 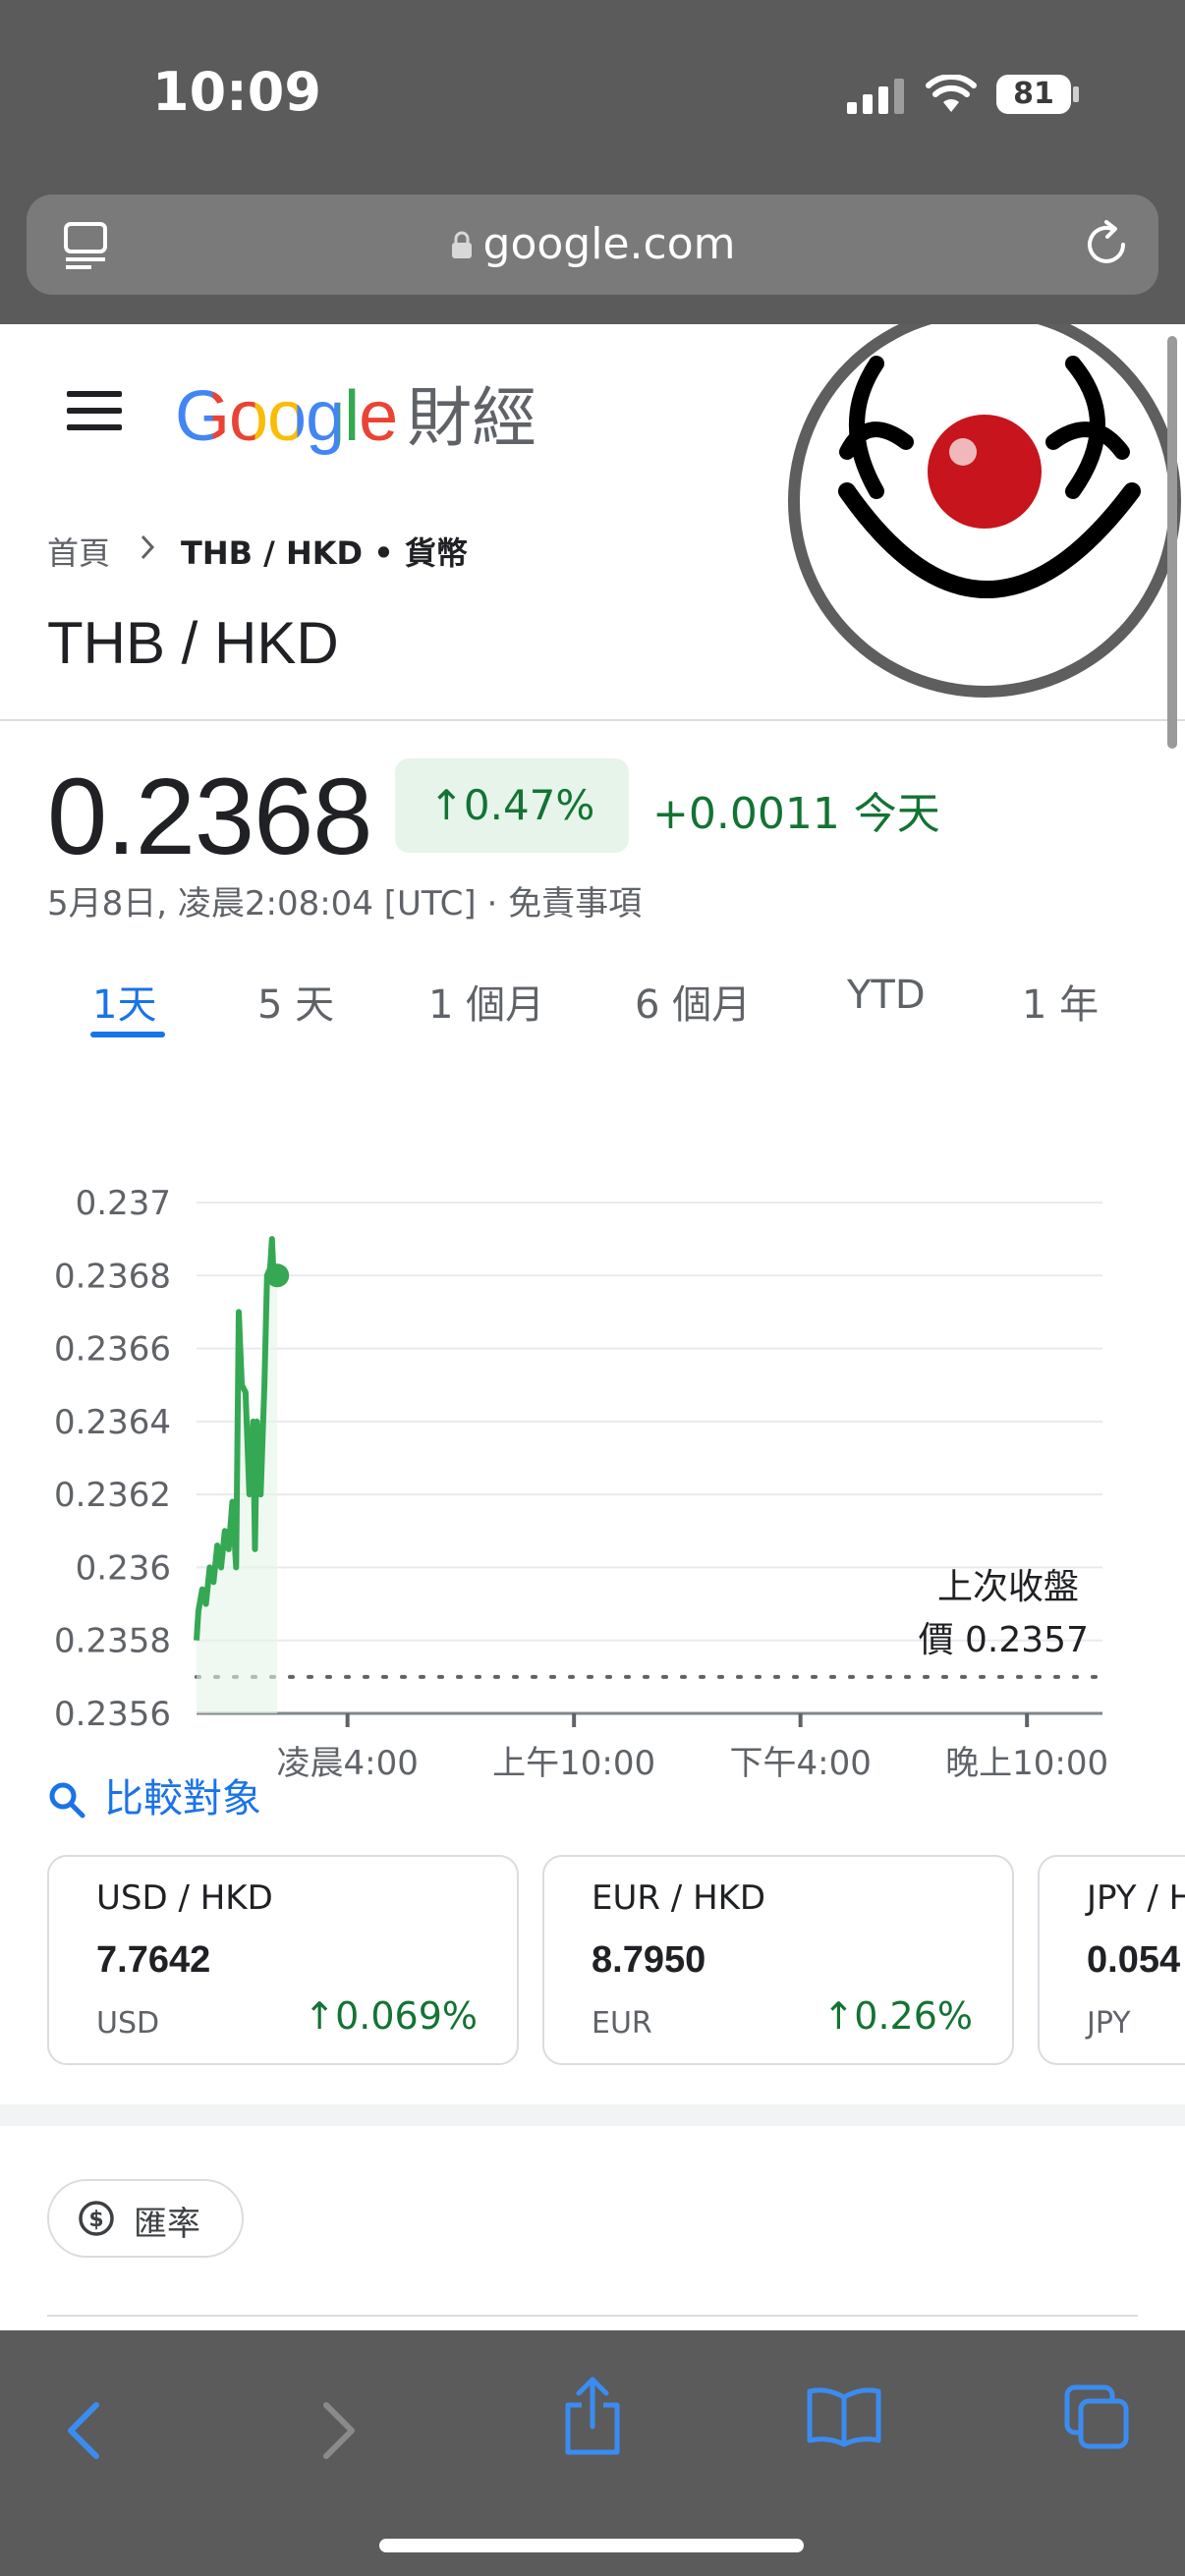 What do you see at coordinates (778, 1960) in the screenshot?
I see `compare-card-eur-hkd: EUR / HKD 8.7950 EUR ↑0.26%` at bounding box center [778, 1960].